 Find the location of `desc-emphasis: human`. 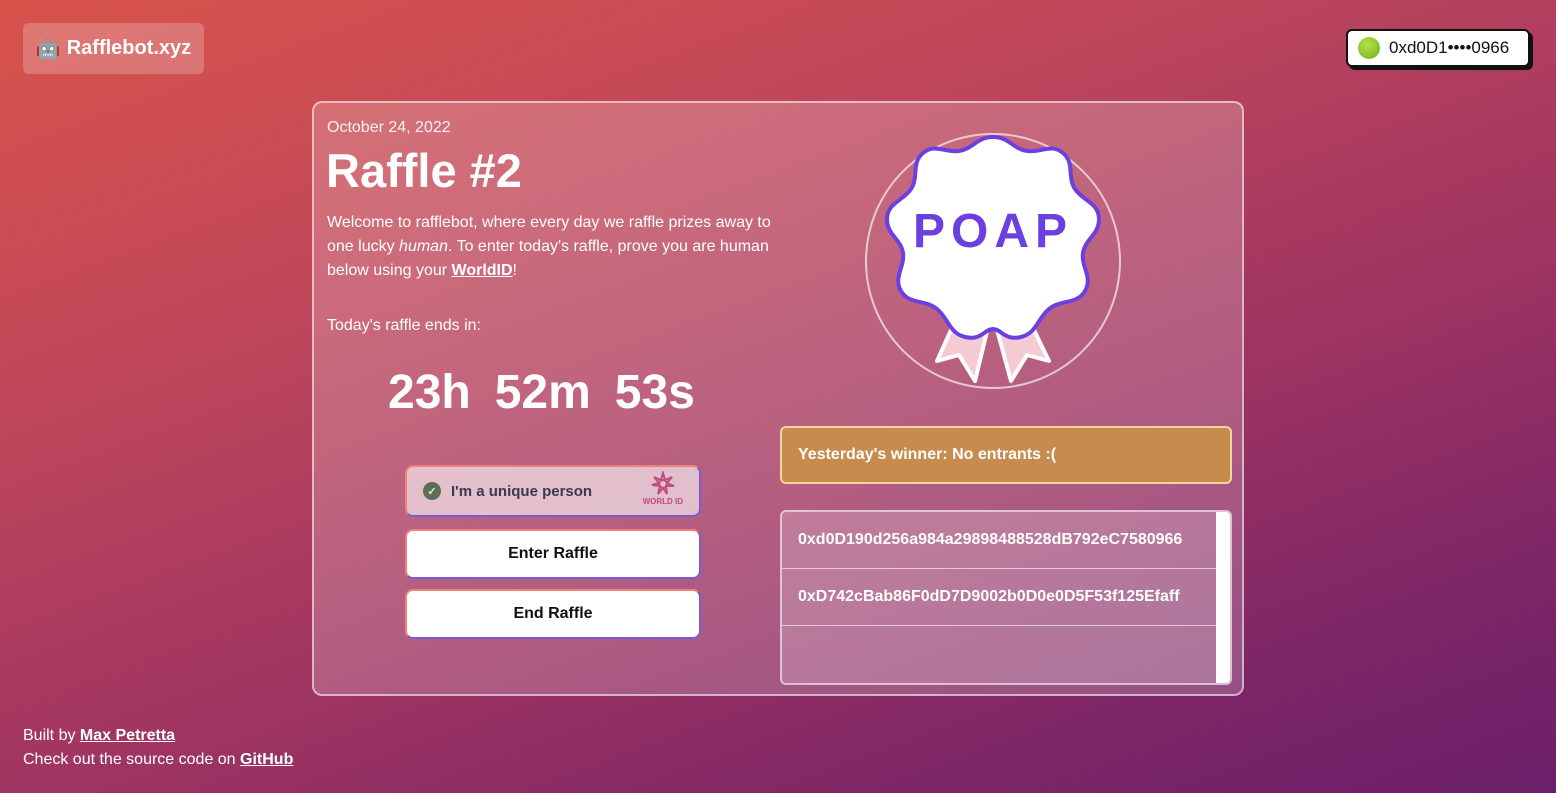

desc-emphasis: human is located at coordinates (423, 246).